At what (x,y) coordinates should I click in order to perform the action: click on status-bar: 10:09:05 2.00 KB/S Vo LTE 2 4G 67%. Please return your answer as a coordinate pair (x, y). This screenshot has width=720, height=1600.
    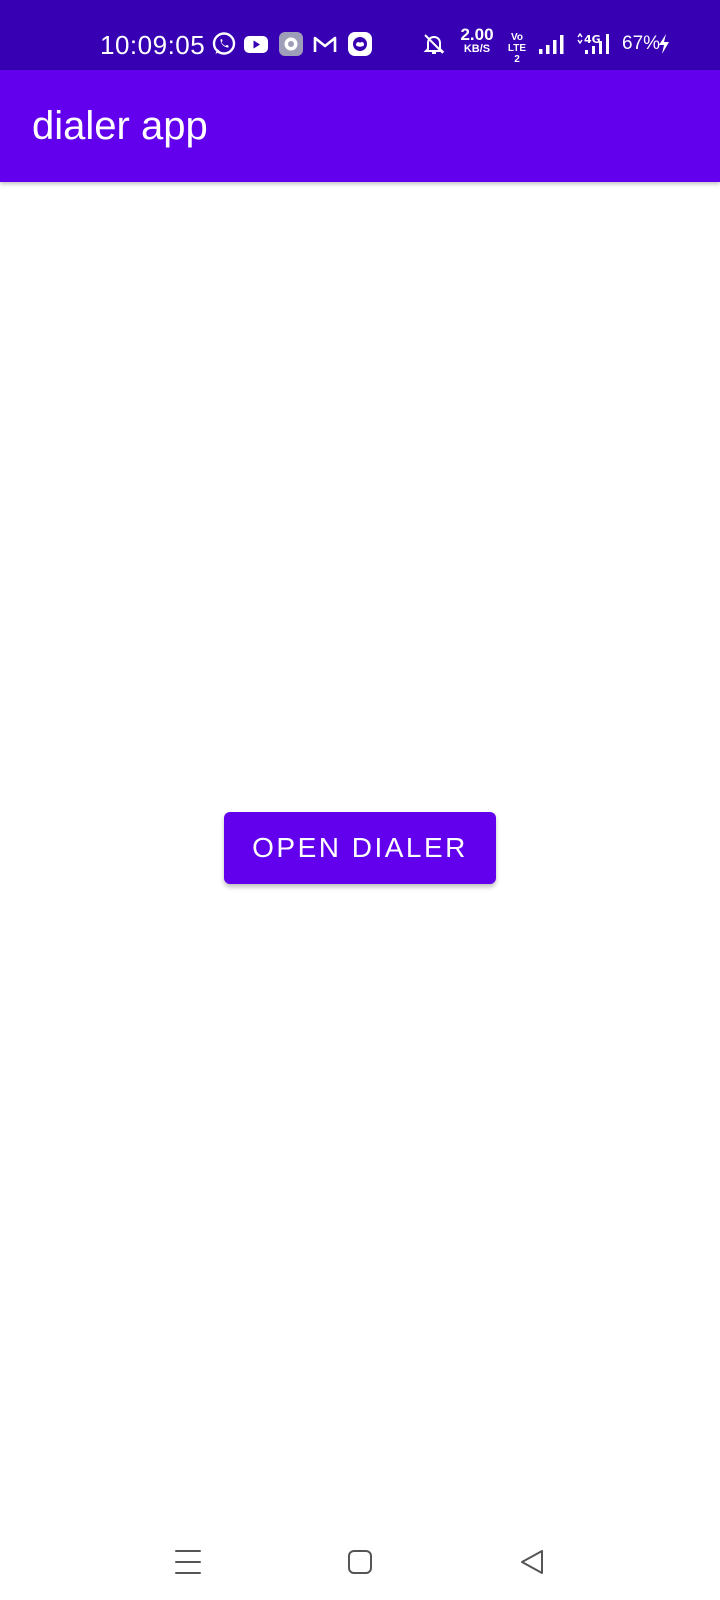
    Looking at the image, I should click on (360, 35).